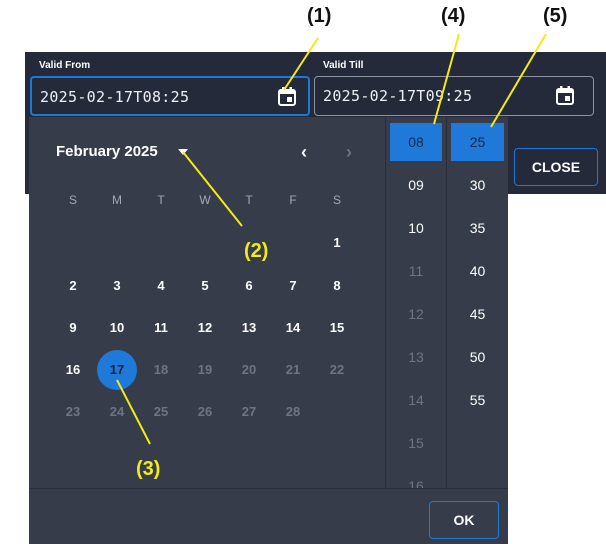  What do you see at coordinates (148, 469) in the screenshot?
I see `annotation-3: (3)` at bounding box center [148, 469].